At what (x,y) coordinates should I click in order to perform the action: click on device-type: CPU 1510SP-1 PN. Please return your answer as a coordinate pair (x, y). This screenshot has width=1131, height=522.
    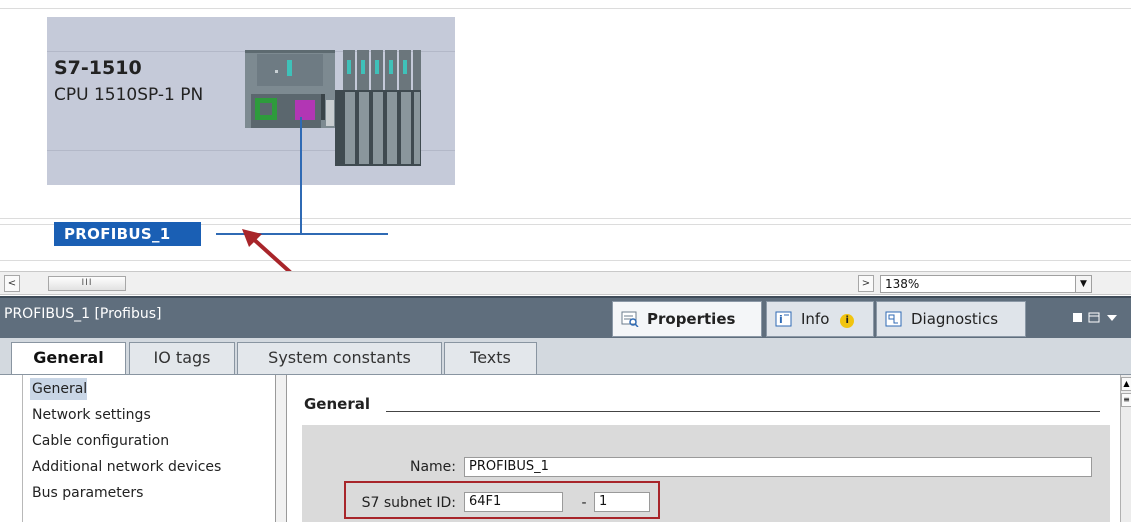
    Looking at the image, I should click on (129, 95).